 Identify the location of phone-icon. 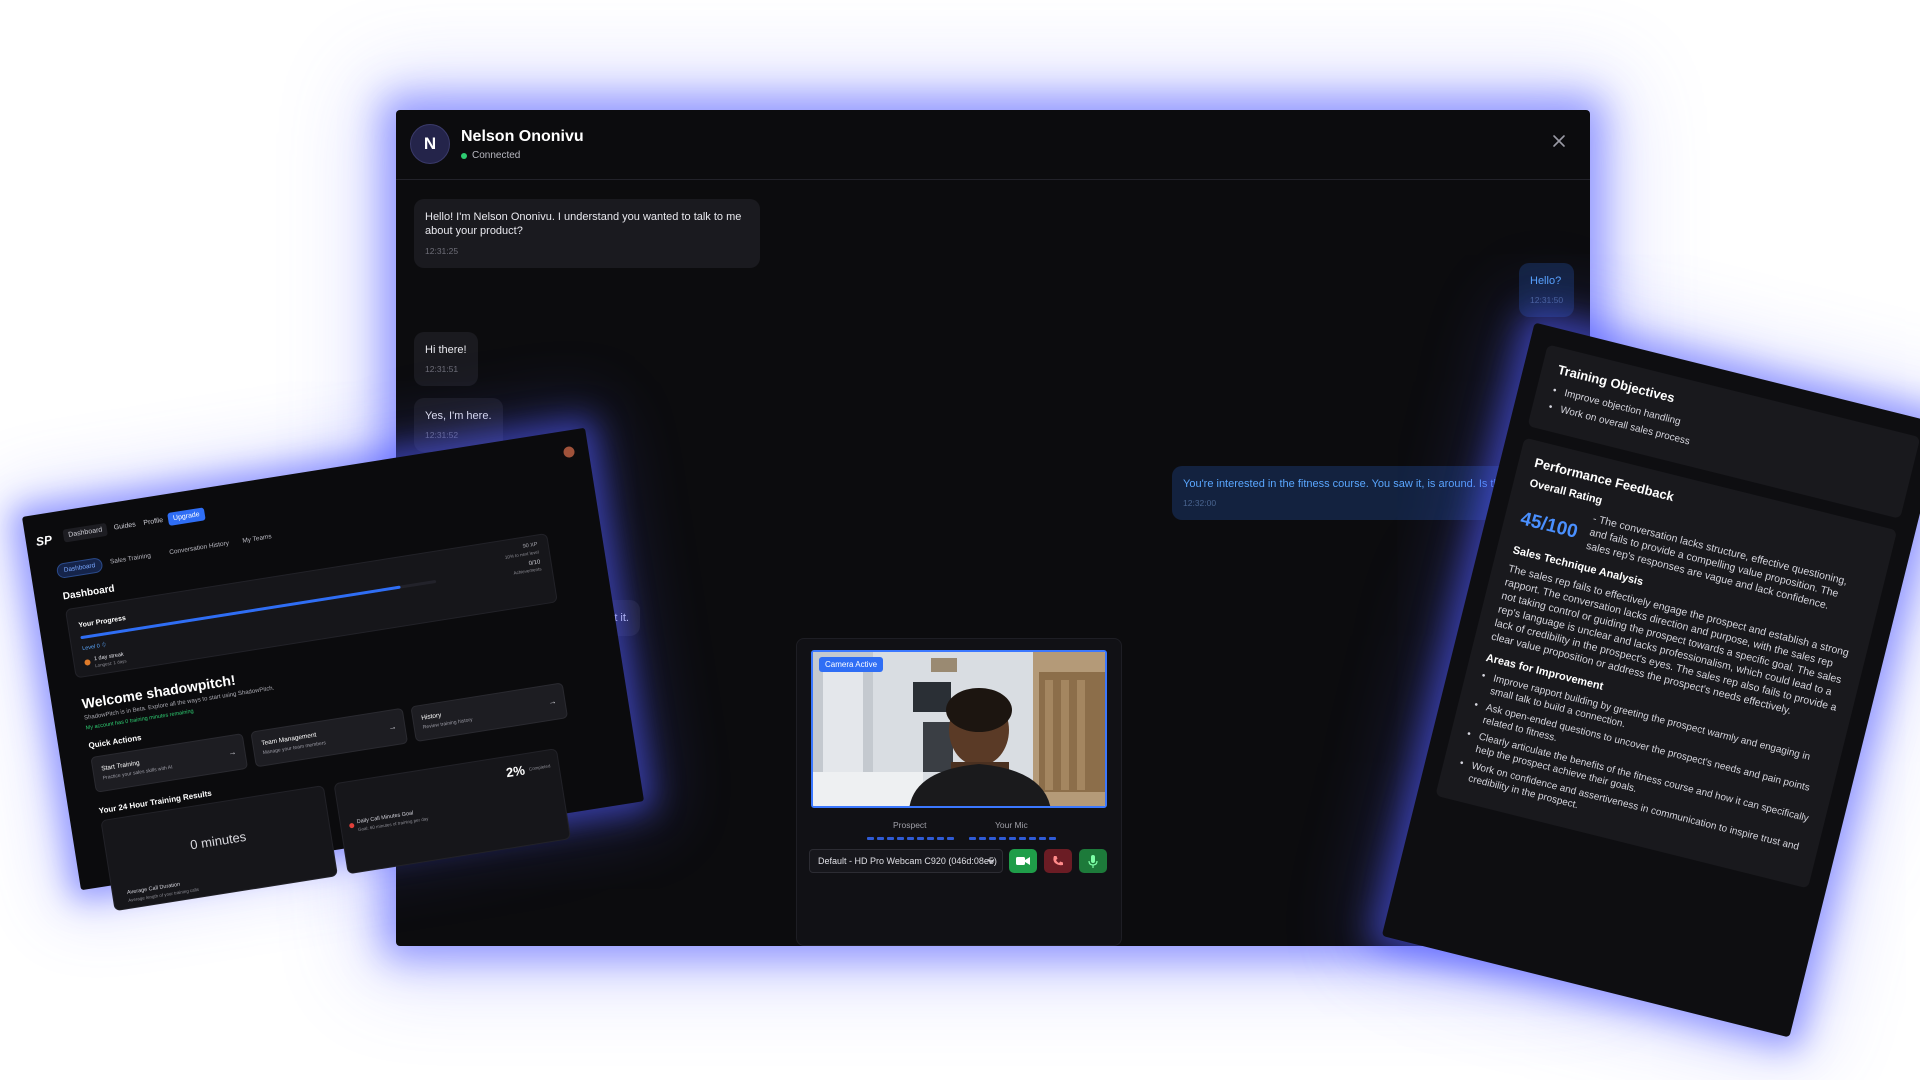
(1058, 861).